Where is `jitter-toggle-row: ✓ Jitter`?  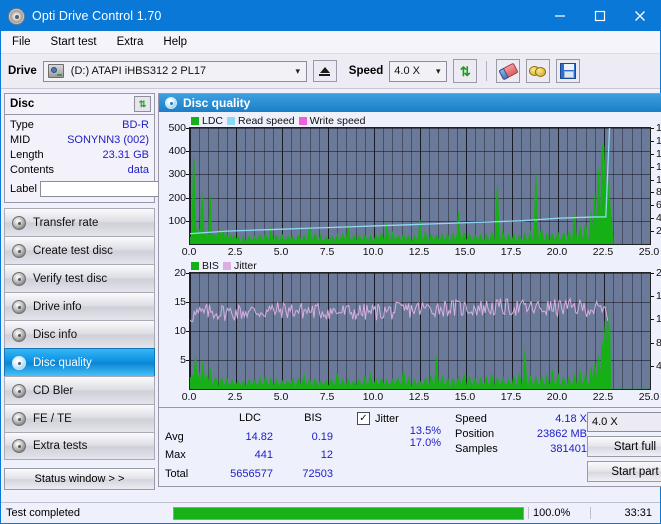
jitter-toggle-row: ✓ Jitter is located at coordinates (403, 418).